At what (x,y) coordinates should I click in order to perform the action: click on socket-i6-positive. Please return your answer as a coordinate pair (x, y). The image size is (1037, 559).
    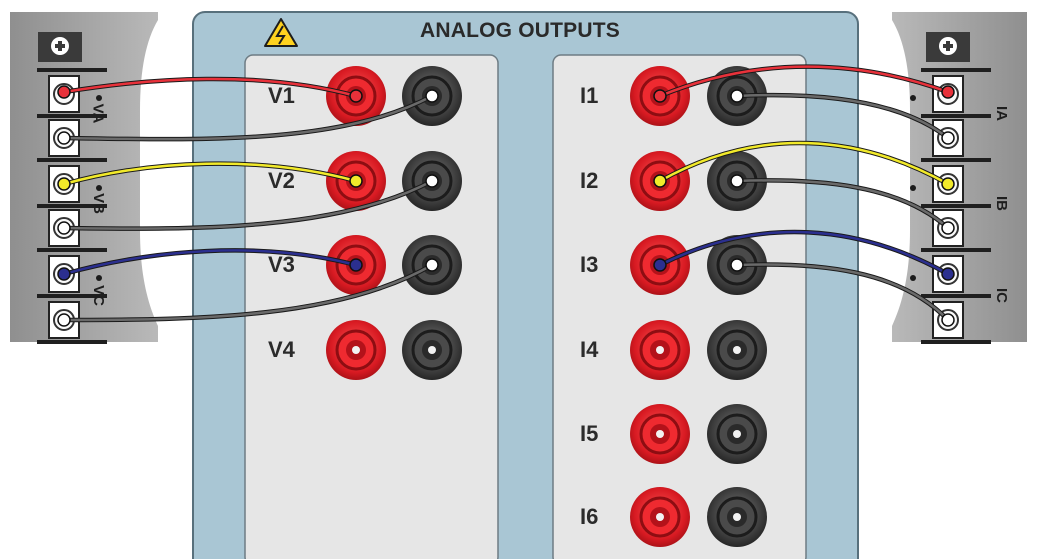
    Looking at the image, I should click on (660, 517).